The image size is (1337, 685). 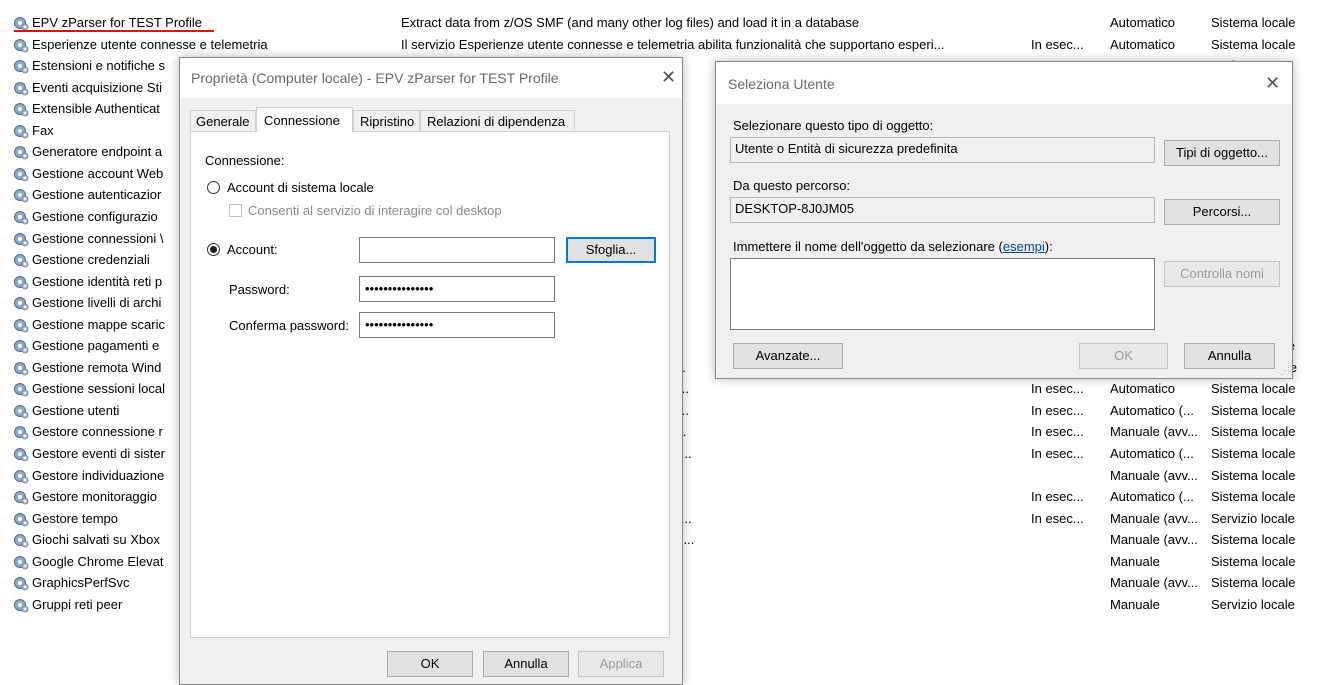 What do you see at coordinates (95, 216) in the screenshot?
I see `service-name: Gestione configurazio` at bounding box center [95, 216].